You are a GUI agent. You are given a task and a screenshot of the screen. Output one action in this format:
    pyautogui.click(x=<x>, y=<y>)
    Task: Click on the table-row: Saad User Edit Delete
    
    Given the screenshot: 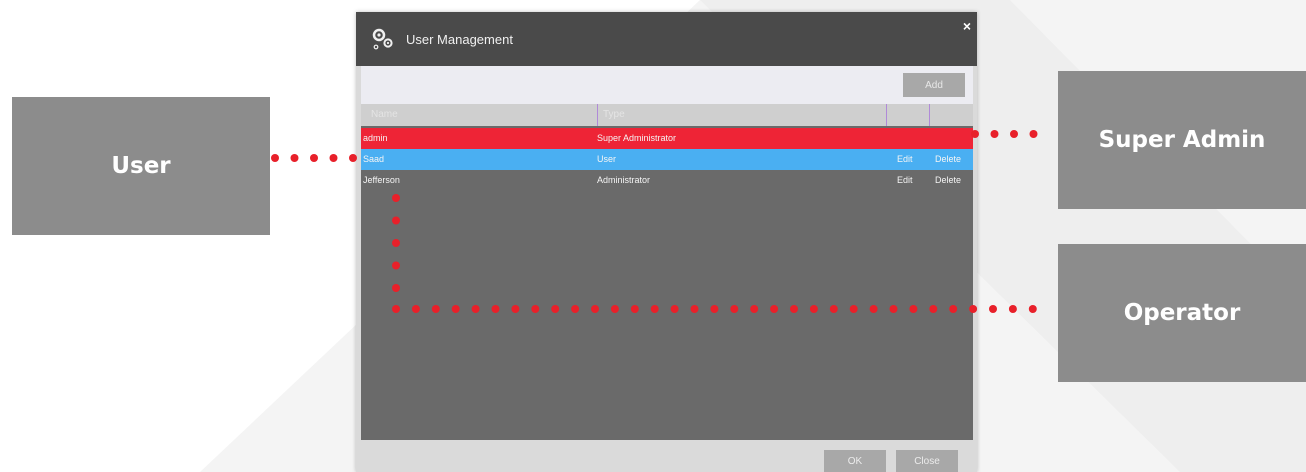 What is the action you would take?
    pyautogui.click(x=667, y=159)
    